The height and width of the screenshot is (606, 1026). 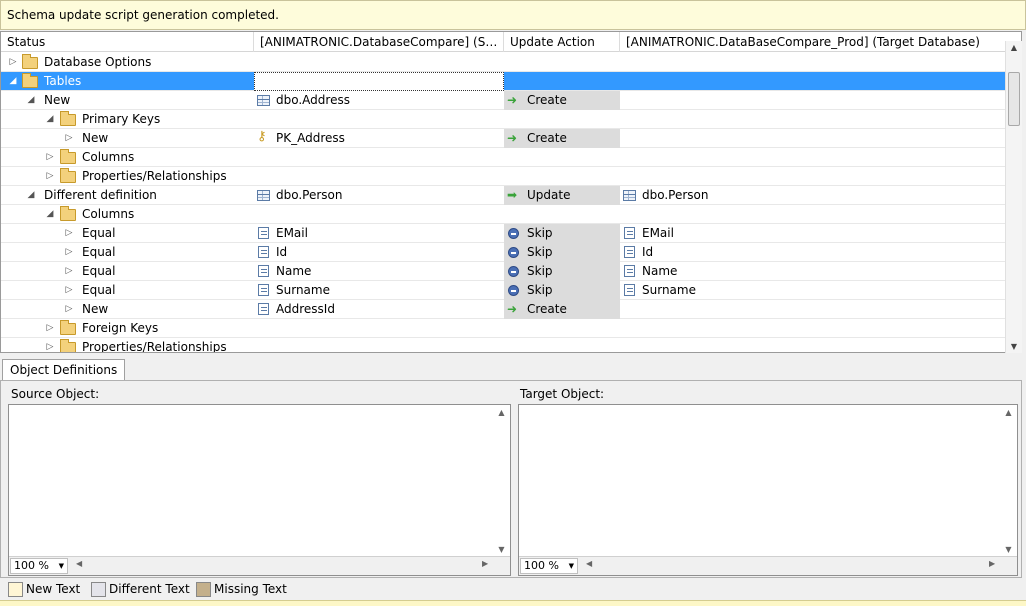 I want to click on target-object-name: Name, so click(x=660, y=271).